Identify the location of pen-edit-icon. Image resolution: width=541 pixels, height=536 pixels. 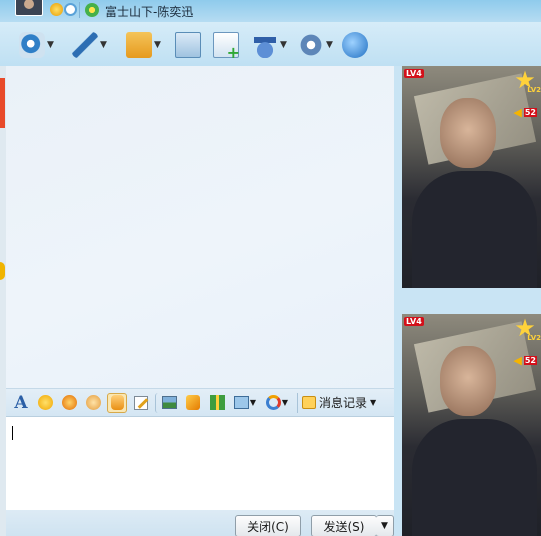
(141, 403).